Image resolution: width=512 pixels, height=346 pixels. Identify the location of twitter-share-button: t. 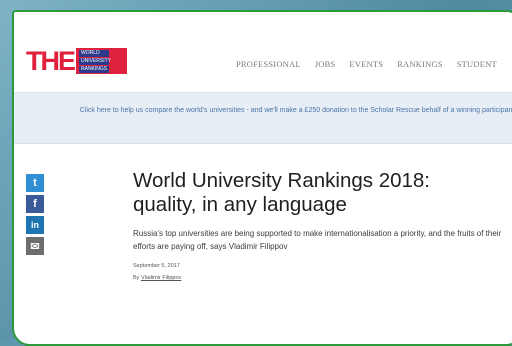
(35, 183).